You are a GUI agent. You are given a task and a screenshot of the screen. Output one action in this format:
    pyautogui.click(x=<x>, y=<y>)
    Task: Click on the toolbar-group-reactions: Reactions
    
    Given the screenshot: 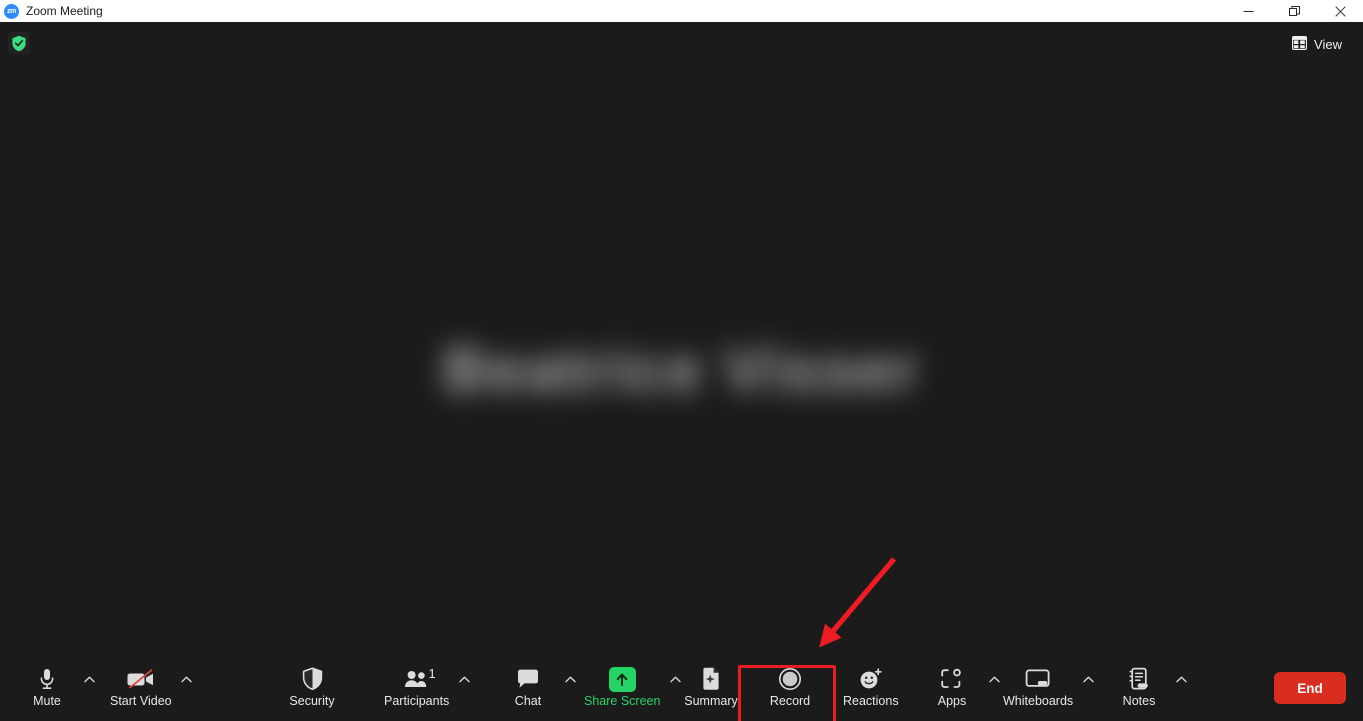 What is the action you would take?
    pyautogui.click(x=871, y=686)
    